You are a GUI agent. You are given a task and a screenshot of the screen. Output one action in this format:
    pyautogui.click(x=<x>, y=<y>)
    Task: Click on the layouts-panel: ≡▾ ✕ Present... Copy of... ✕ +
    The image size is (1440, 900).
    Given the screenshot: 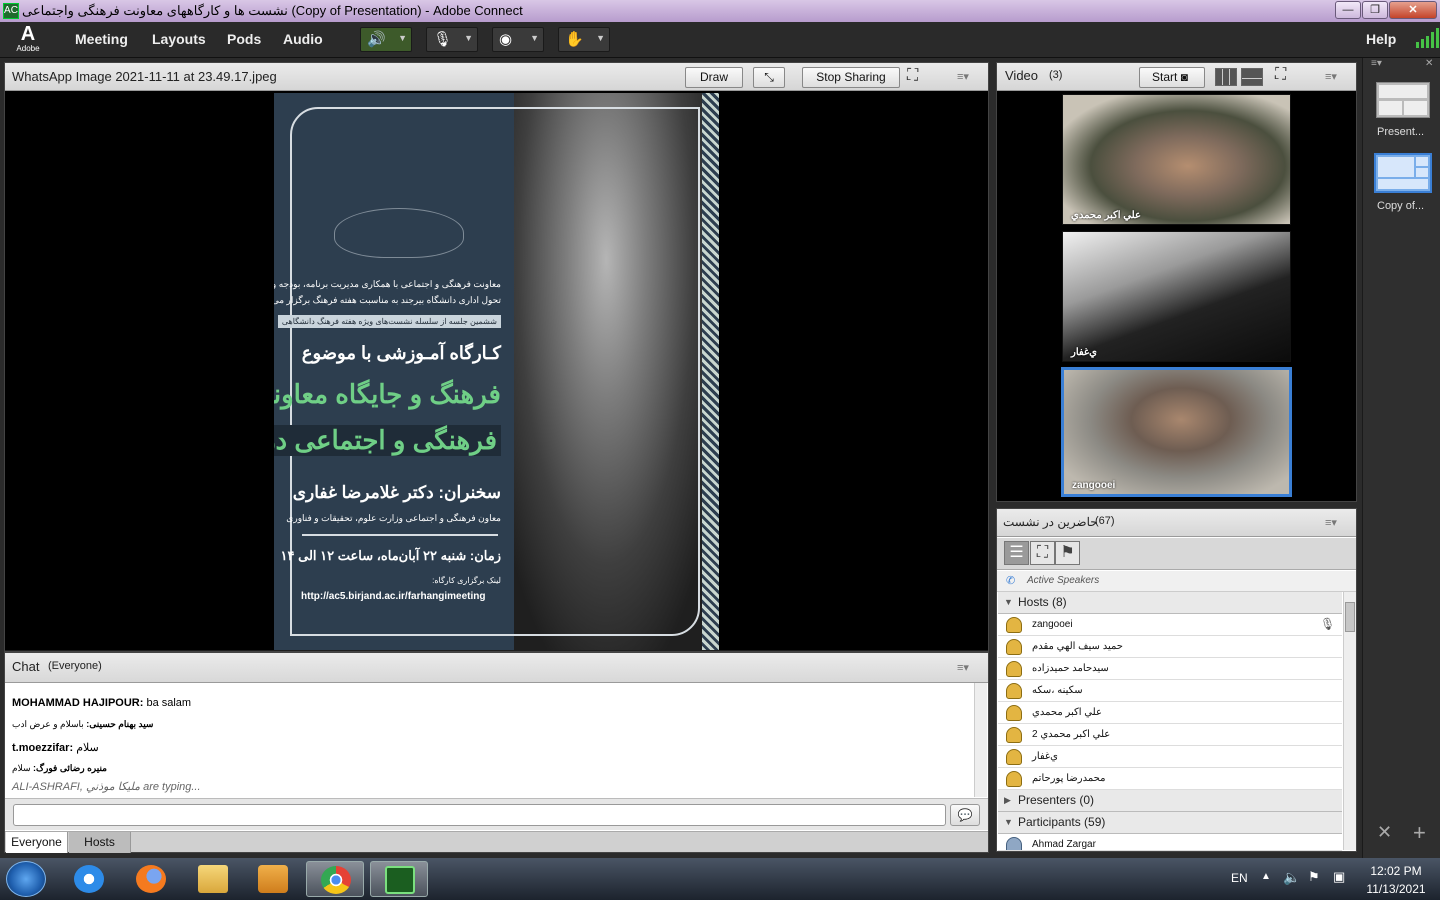 What is the action you would take?
    pyautogui.click(x=1401, y=458)
    